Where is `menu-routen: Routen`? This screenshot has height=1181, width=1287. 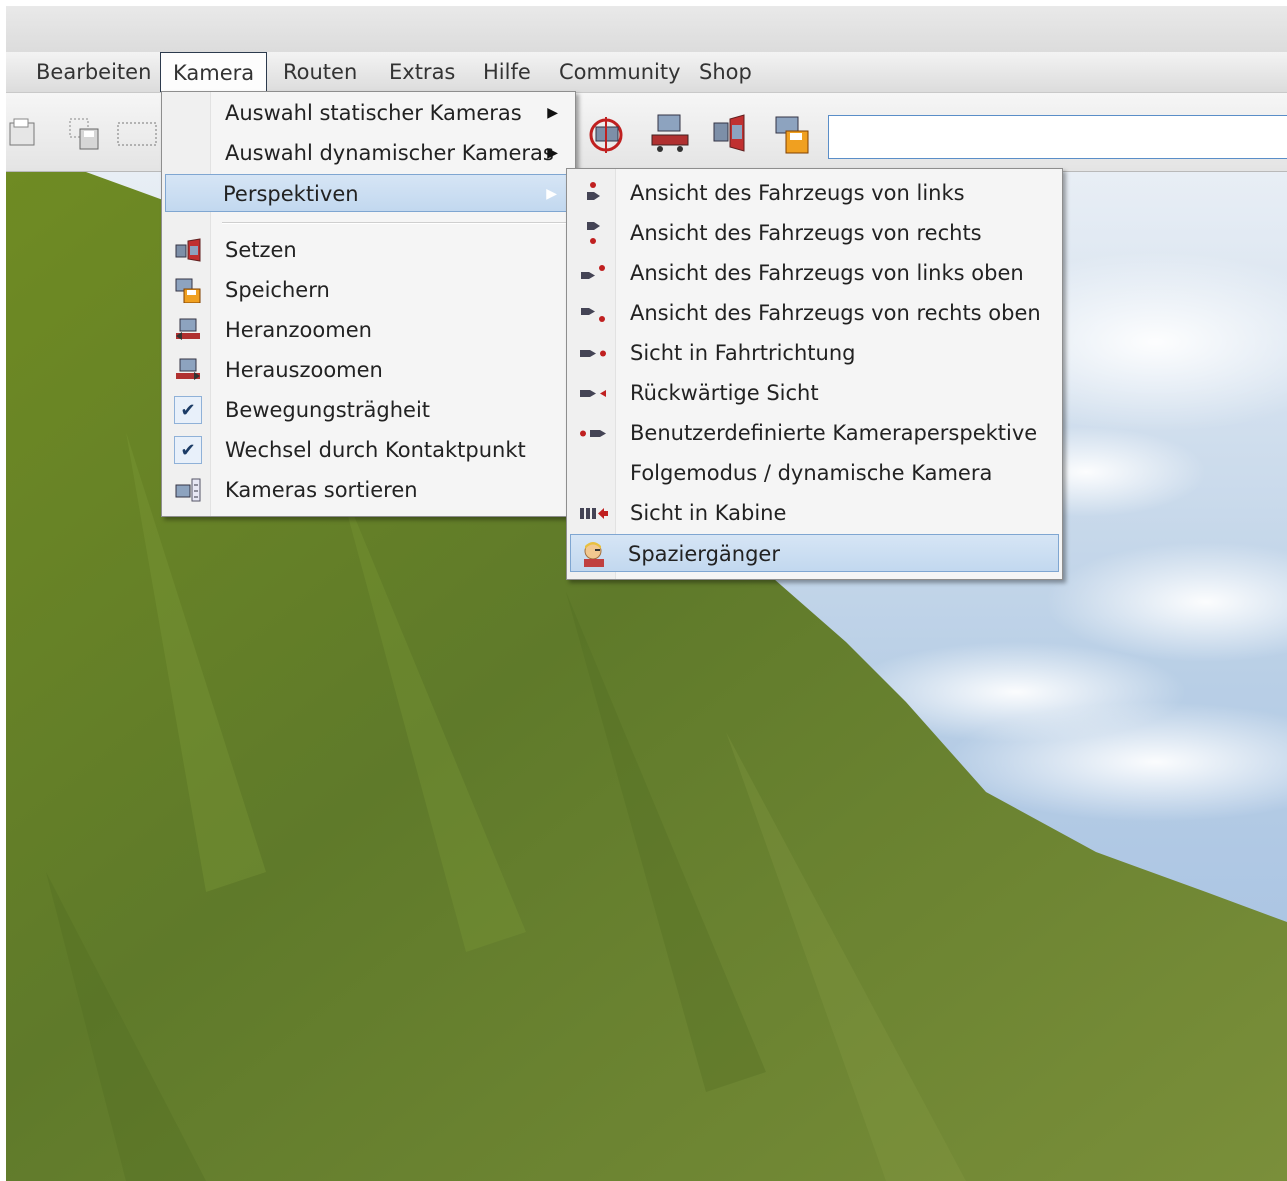
menu-routen: Routen is located at coordinates (320, 72).